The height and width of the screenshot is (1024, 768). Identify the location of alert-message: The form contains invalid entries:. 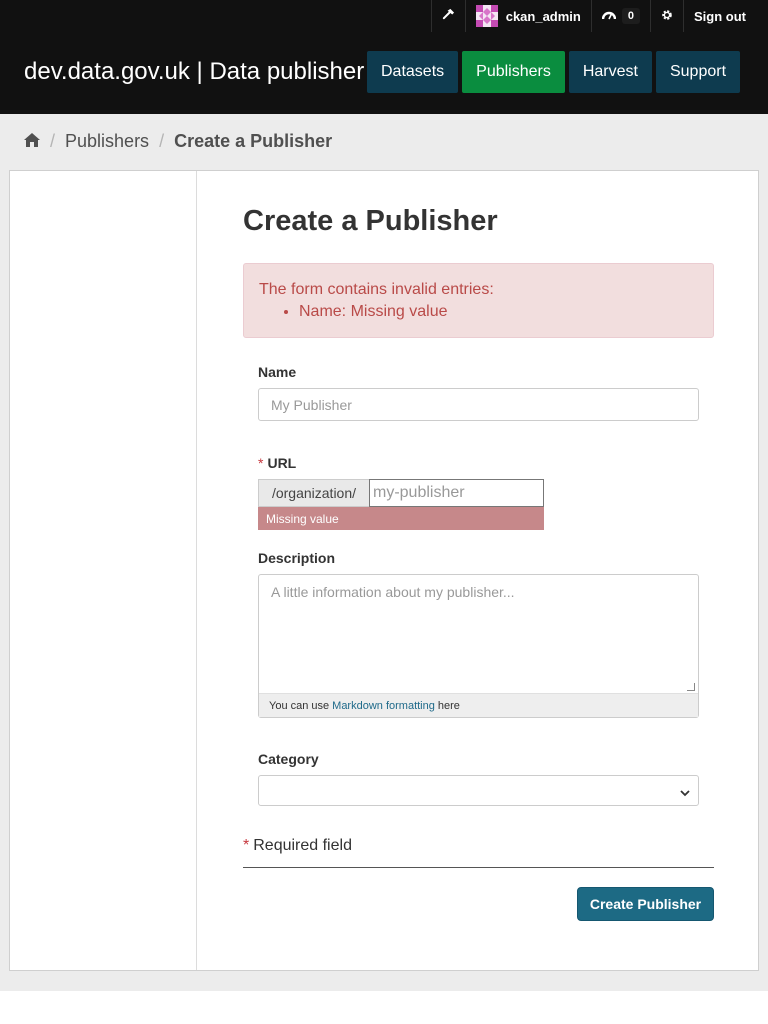
(376, 289).